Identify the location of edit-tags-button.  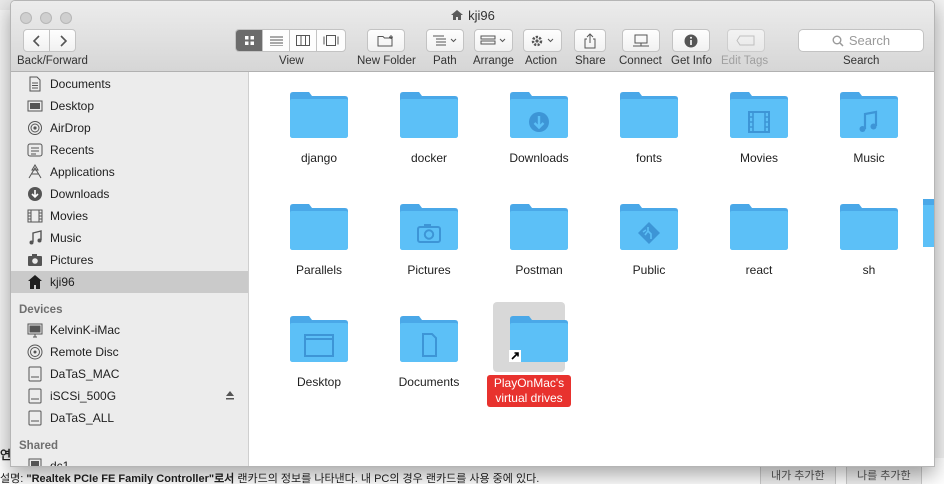
(746, 40).